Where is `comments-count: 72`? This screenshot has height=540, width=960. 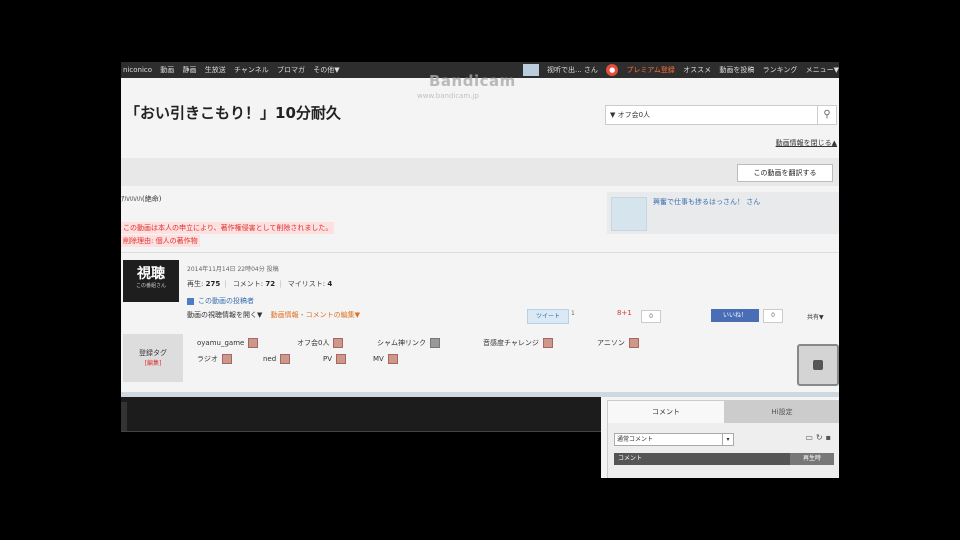
comments-count: 72 is located at coordinates (270, 284).